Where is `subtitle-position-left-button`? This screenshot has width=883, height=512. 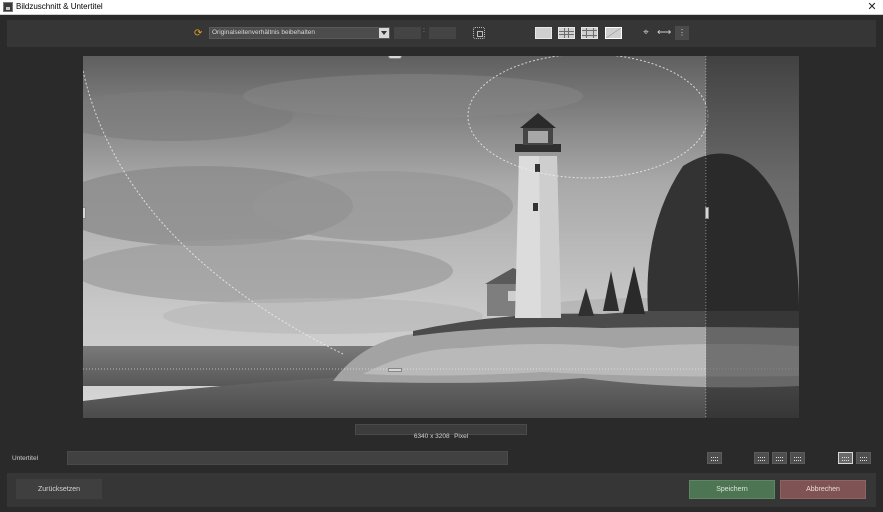 subtitle-position-left-button is located at coordinates (761, 458).